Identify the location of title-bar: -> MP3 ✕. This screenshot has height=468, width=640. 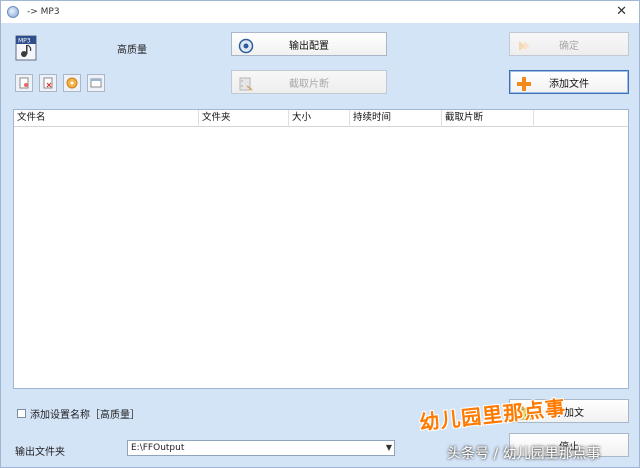
(320, 12).